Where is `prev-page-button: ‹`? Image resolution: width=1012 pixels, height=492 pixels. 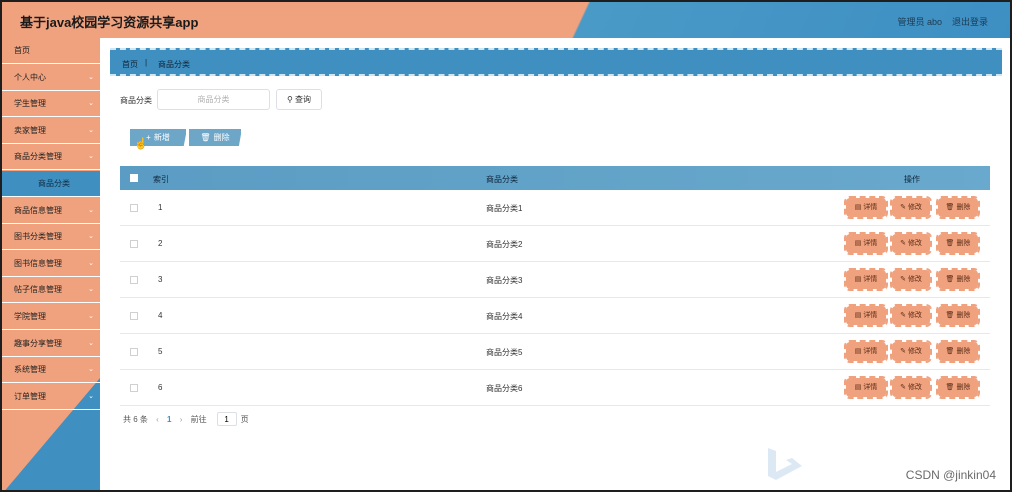
prev-page-button: ‹ is located at coordinates (157, 419).